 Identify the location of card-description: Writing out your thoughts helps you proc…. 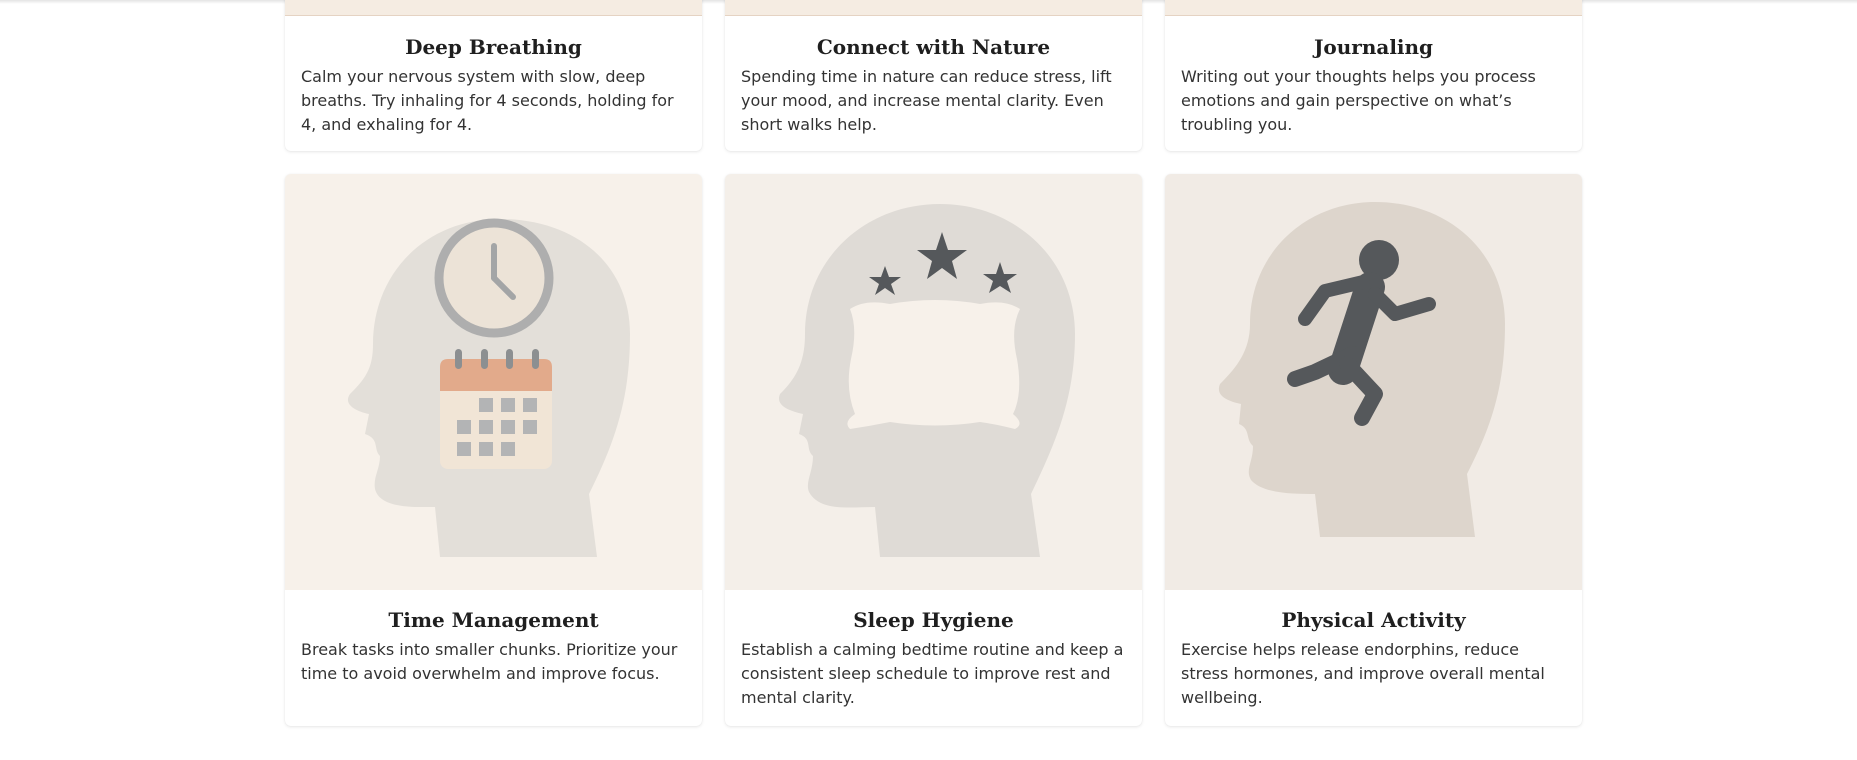
(1358, 100).